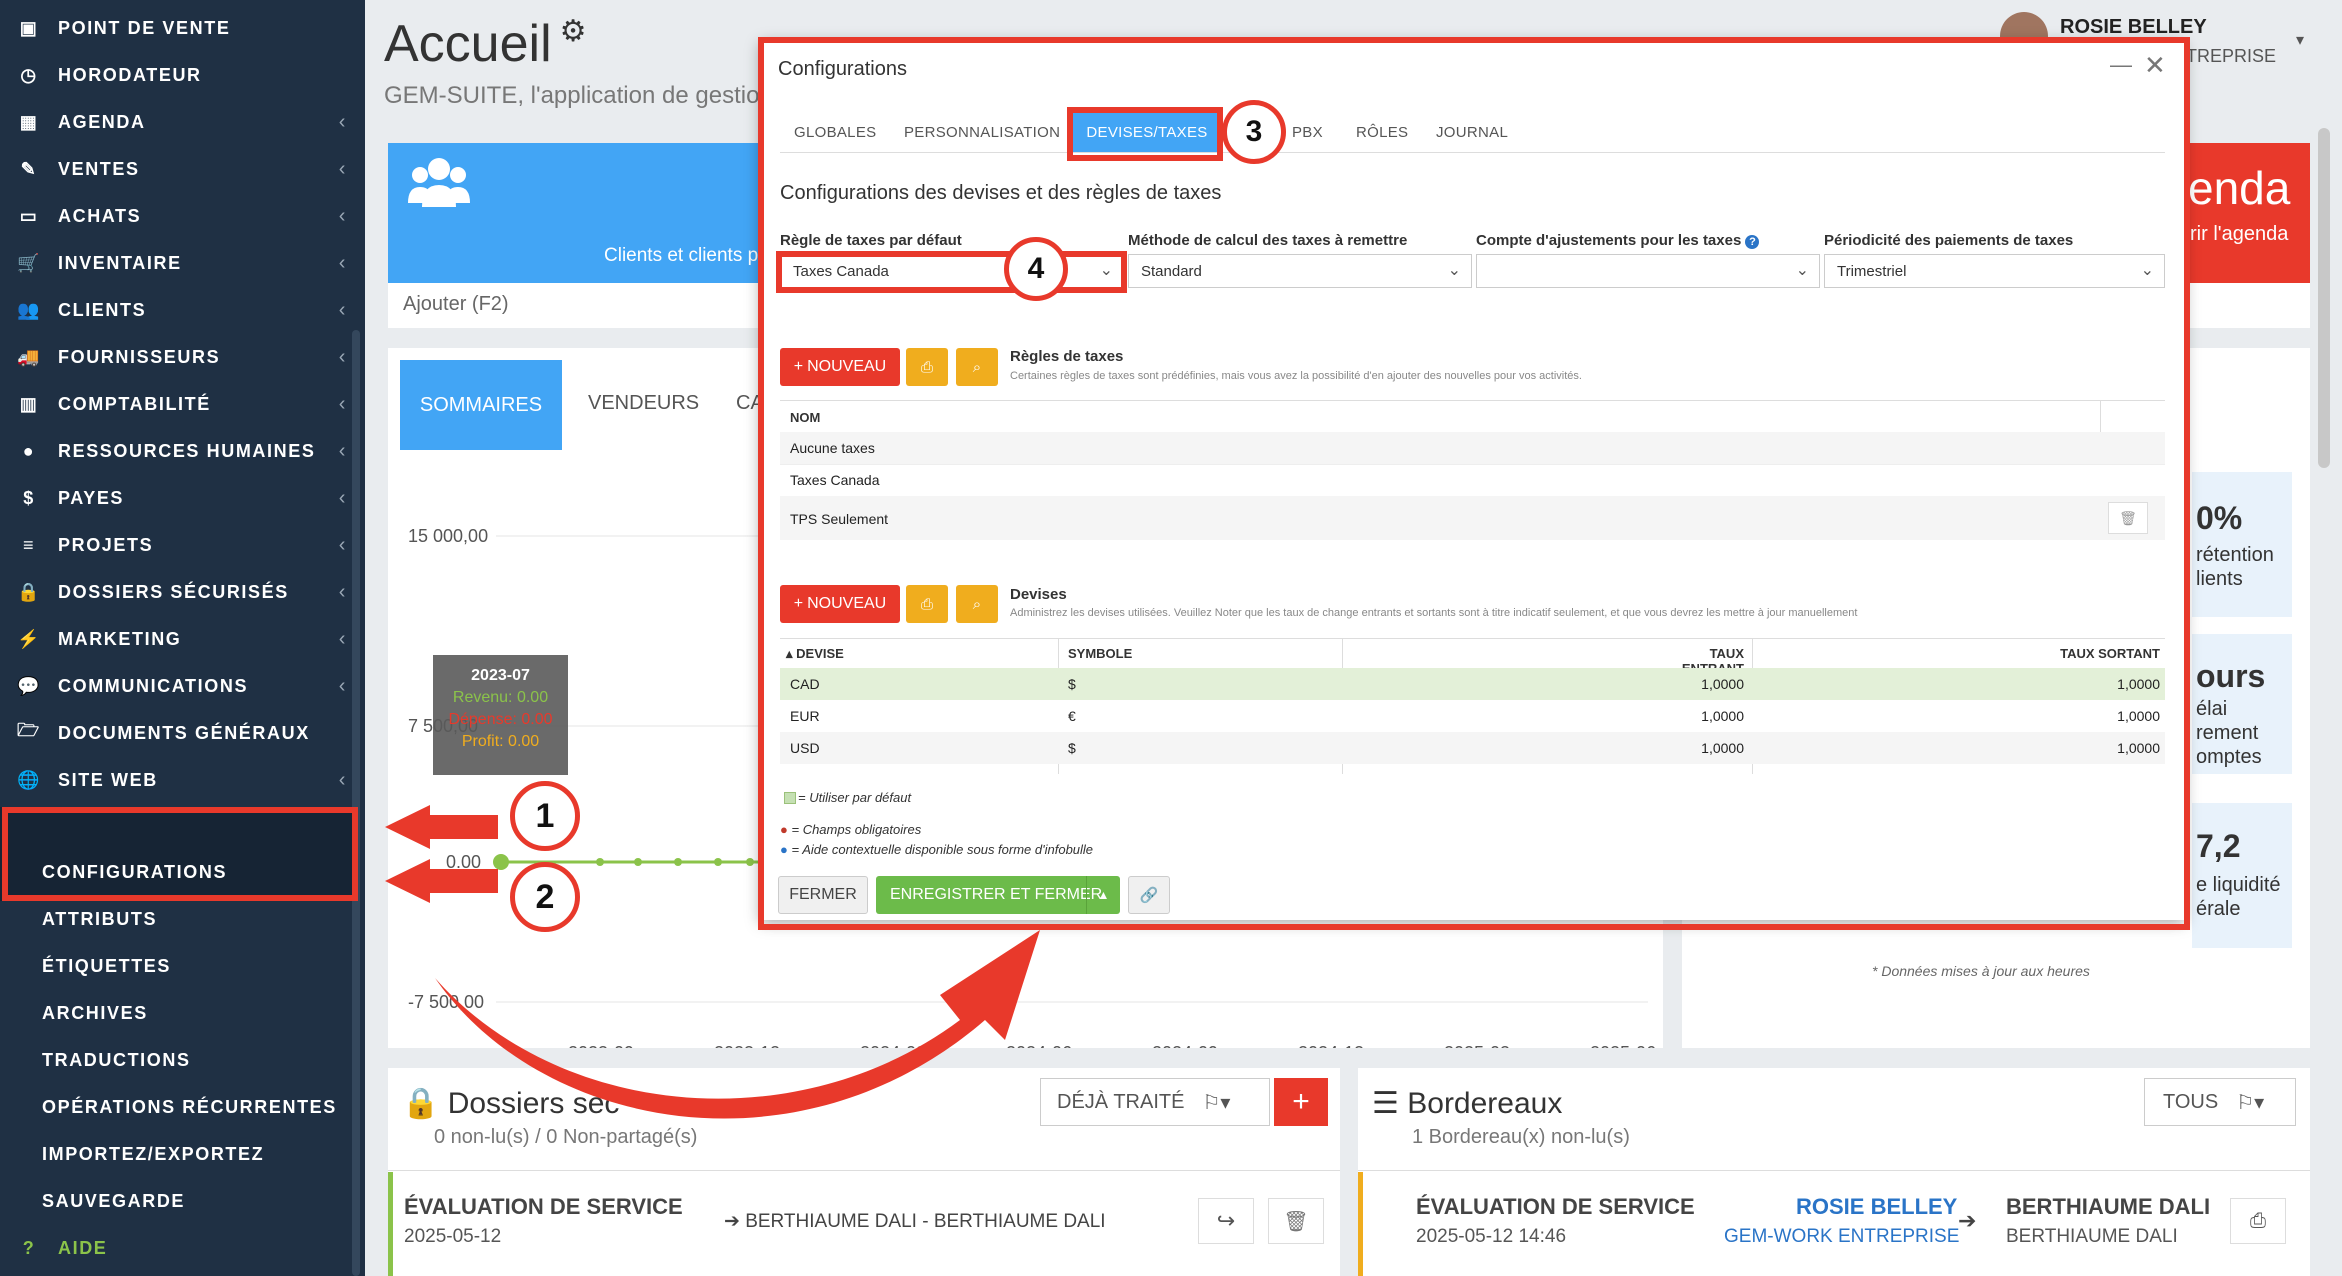  I want to click on sidebar-item-label: VENTES, so click(99, 168).